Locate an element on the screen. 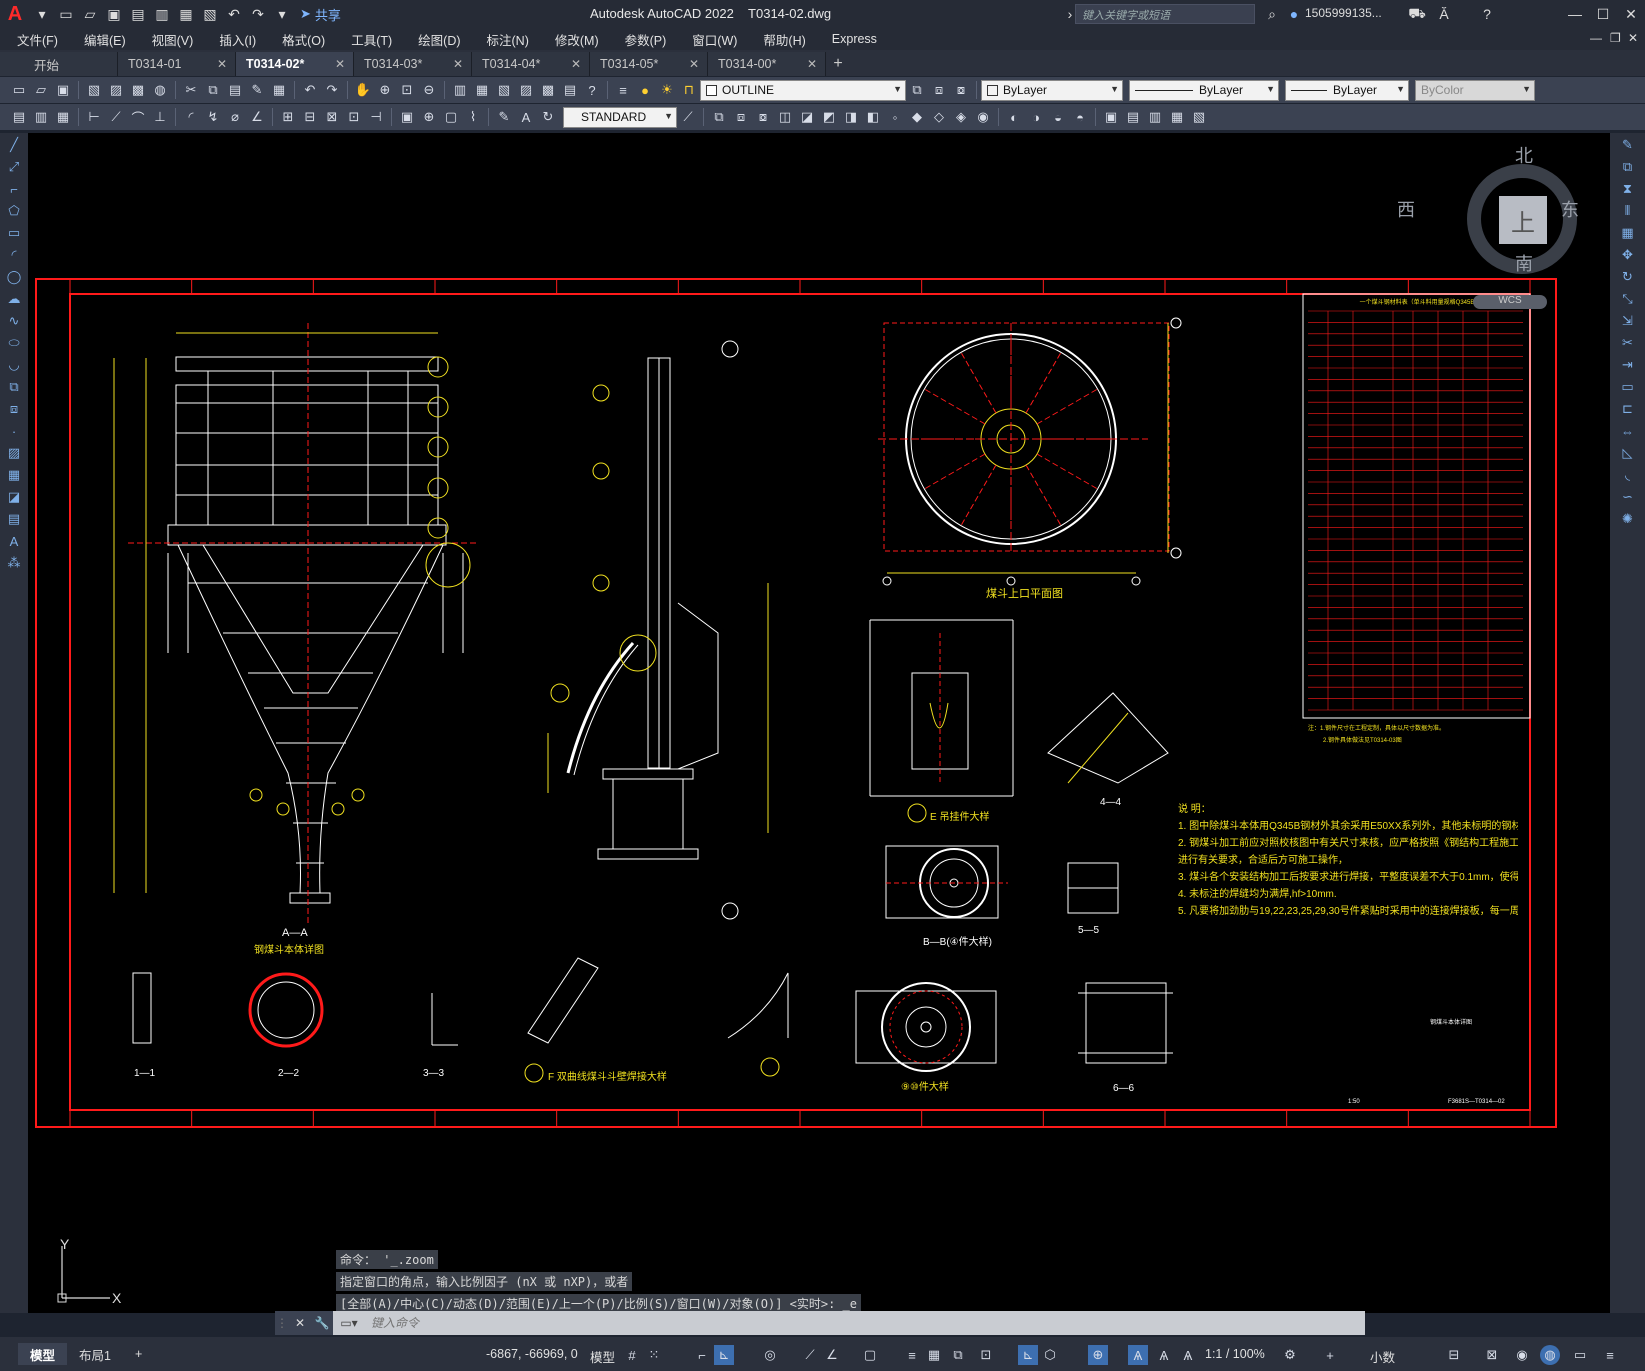 The width and height of the screenshot is (1645, 1371). tab-t0314-05: T0314-05* ✕ is located at coordinates (649, 64).